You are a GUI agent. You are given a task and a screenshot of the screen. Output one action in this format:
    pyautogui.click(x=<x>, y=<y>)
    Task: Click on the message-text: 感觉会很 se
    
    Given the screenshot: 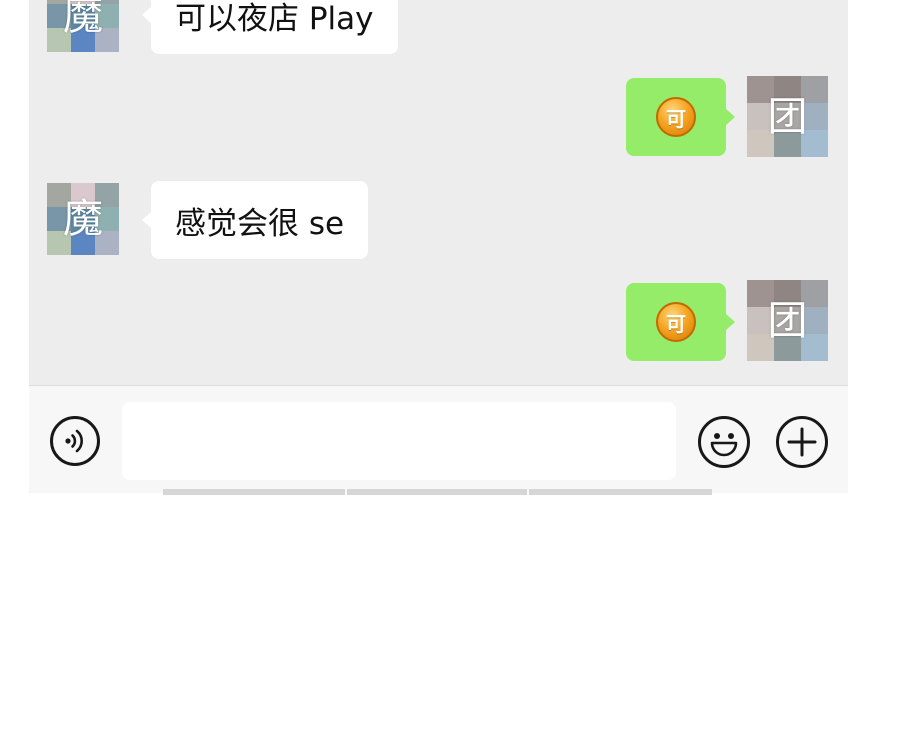 What is the action you would take?
    pyautogui.click(x=260, y=223)
    